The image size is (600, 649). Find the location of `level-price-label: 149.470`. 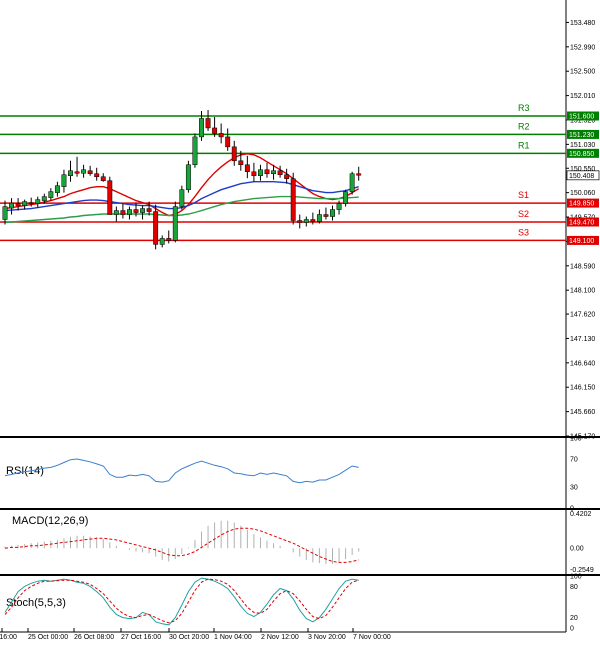

level-price-label: 149.470 is located at coordinates (581, 223).